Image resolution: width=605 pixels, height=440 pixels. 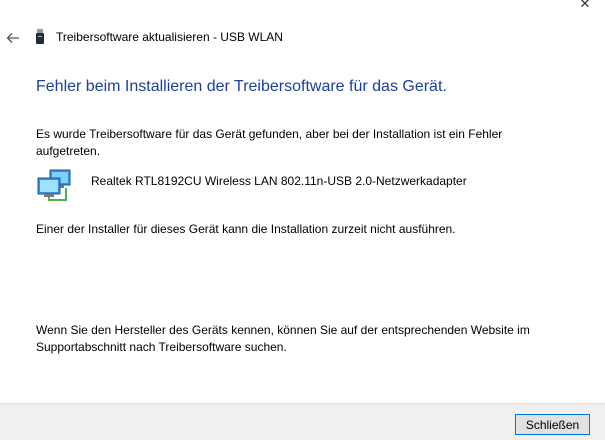 I want to click on title-bar: Treibersoftware aktualisieren - USB WLAN, so click(x=302, y=38).